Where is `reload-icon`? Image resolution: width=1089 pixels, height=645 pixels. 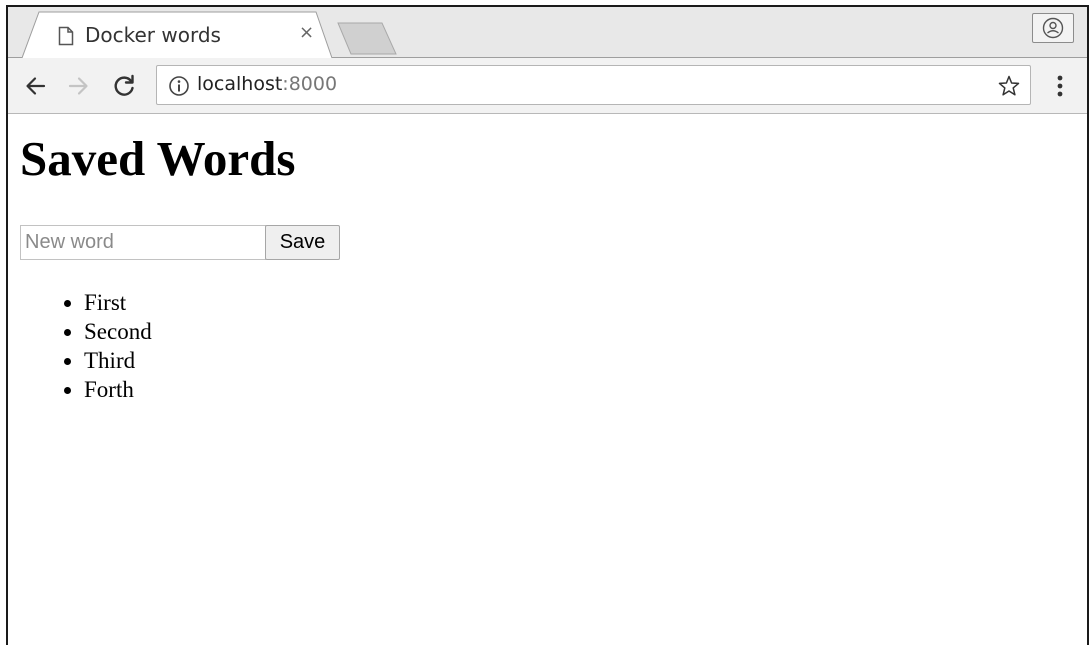
reload-icon is located at coordinates (124, 85).